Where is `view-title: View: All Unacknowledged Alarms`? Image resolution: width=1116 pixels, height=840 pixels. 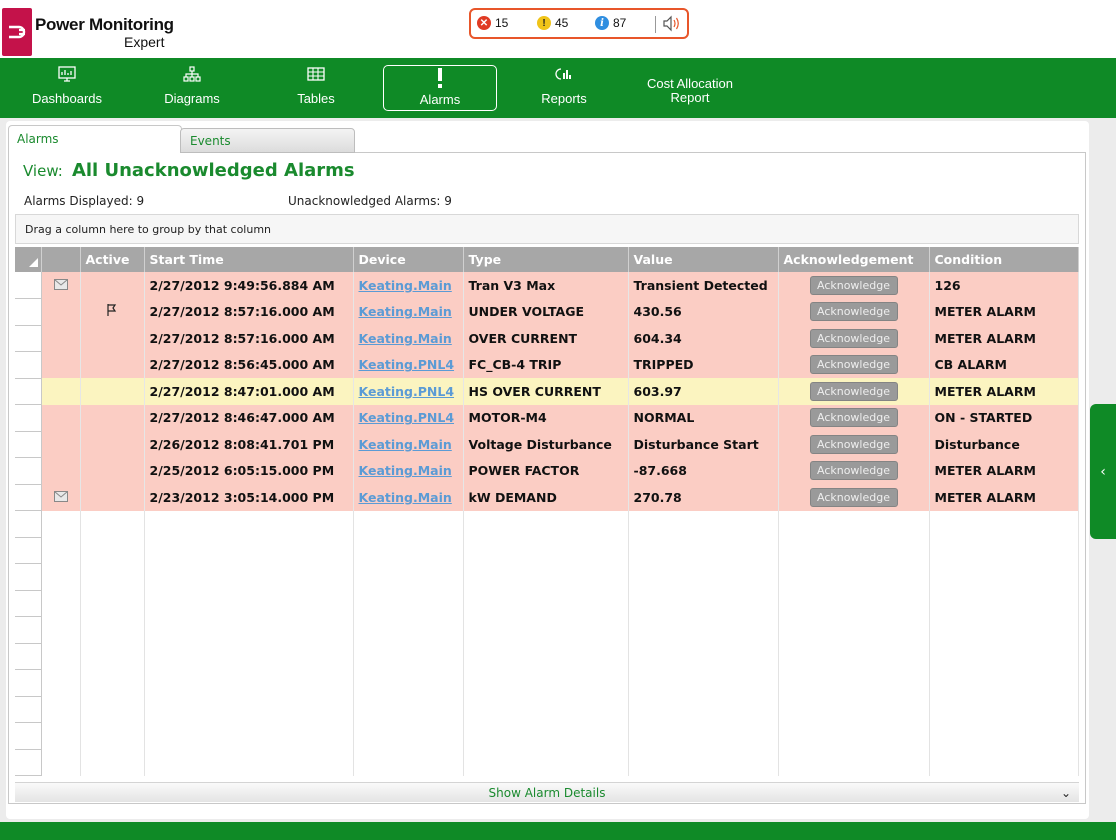
view-title: View: All Unacknowledged Alarms is located at coordinates (189, 170).